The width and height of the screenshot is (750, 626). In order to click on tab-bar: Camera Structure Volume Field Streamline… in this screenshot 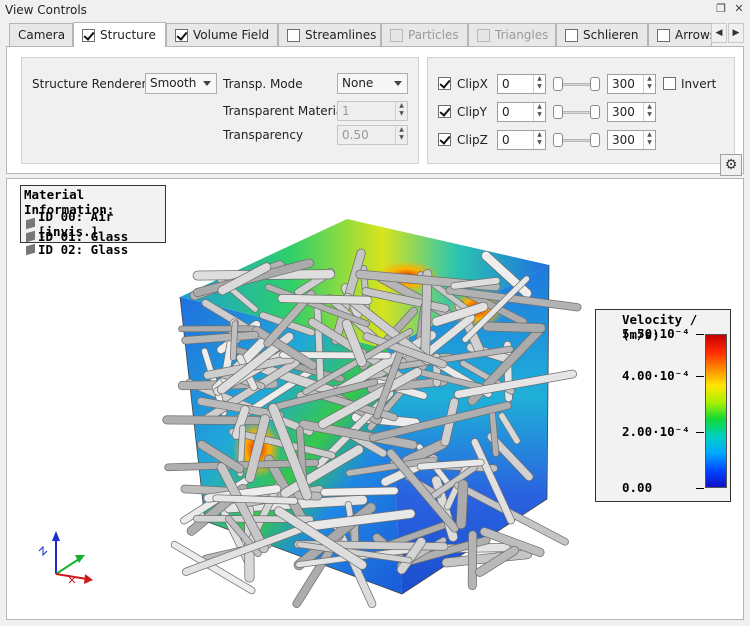, I will do `click(375, 34)`.